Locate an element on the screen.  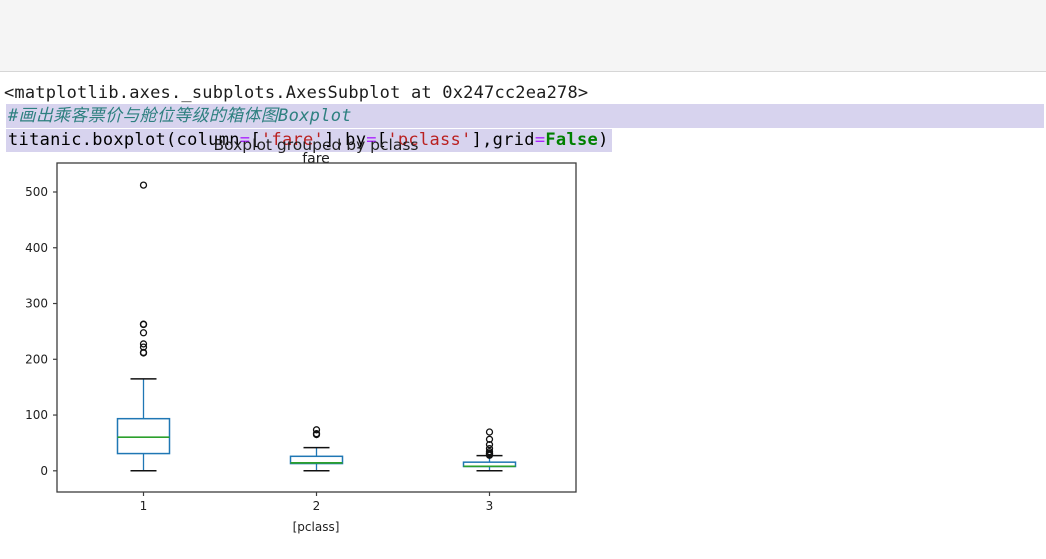
y-tick-label: 500 is located at coordinates (36, 192).